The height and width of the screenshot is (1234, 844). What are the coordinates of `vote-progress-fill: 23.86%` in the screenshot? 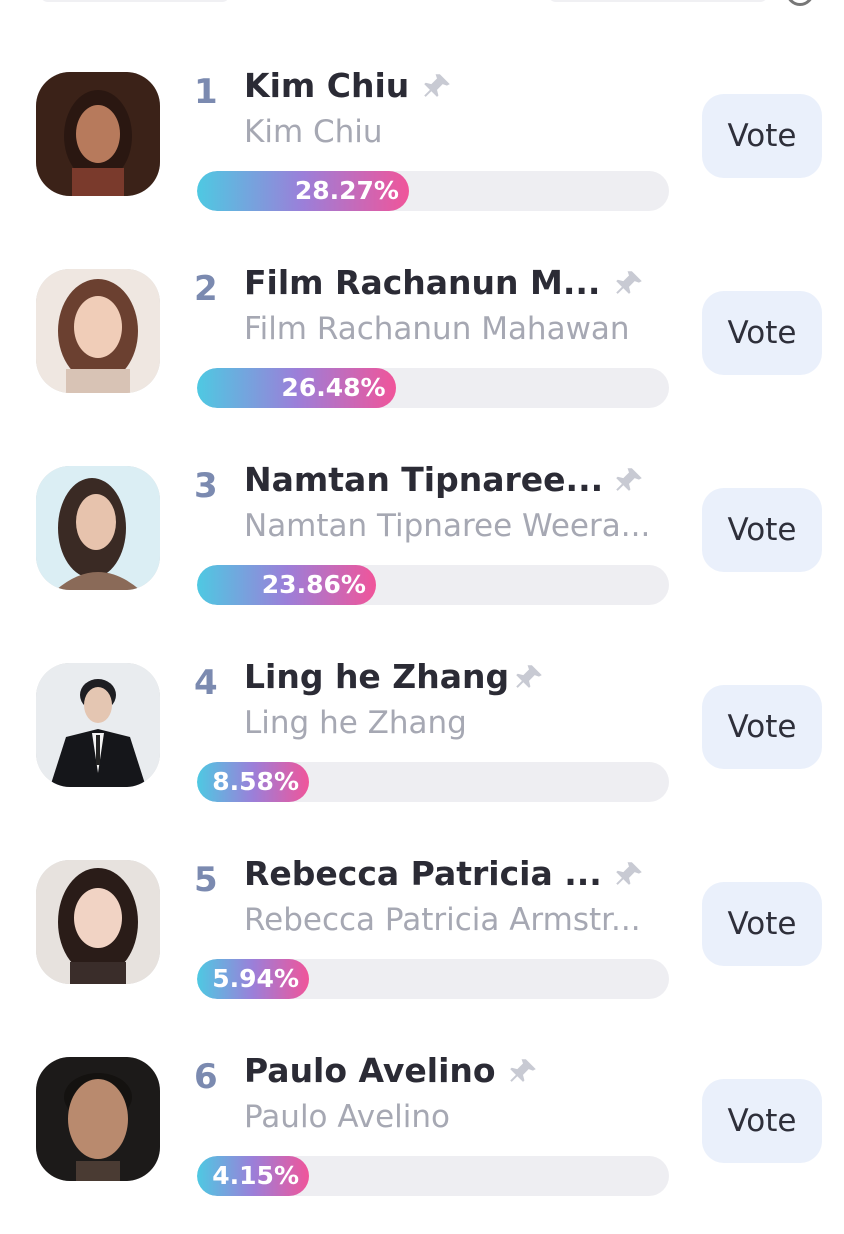 It's located at (286, 585).